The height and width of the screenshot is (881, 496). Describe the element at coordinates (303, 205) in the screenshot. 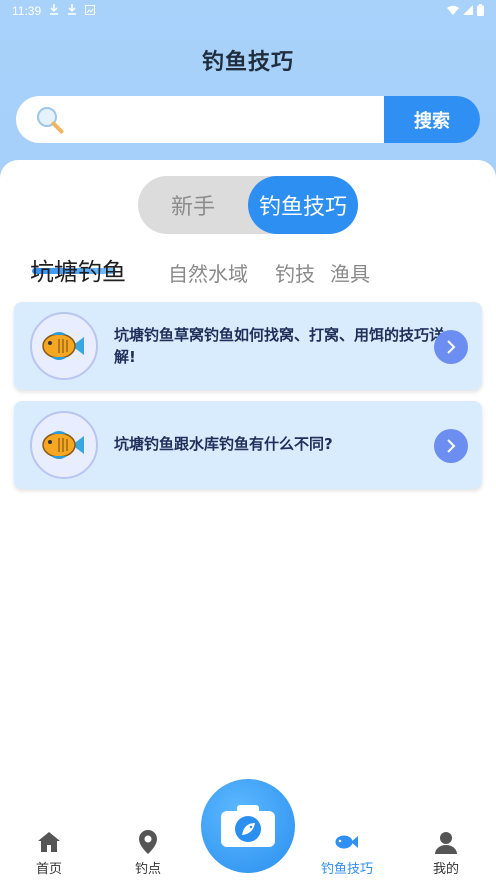

I see `toggle-fishing-tips: 钓鱼技巧` at that location.